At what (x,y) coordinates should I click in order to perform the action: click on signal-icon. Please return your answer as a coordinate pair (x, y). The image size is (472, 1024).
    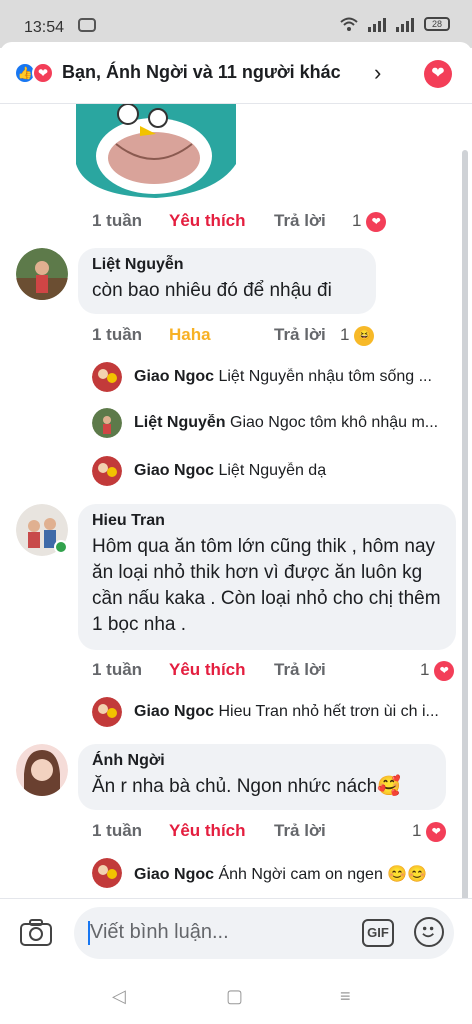
    Looking at the image, I should click on (377, 24).